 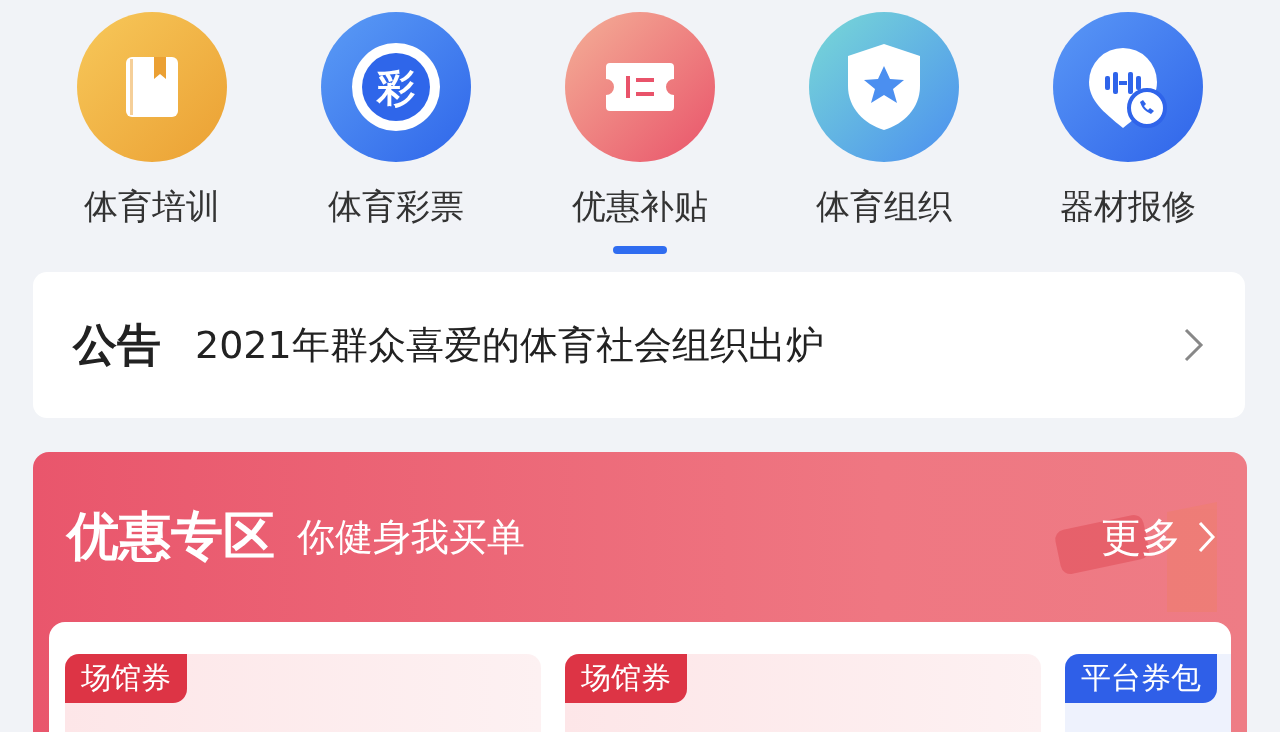 I want to click on category-icon: 彩, so click(x=396, y=87).